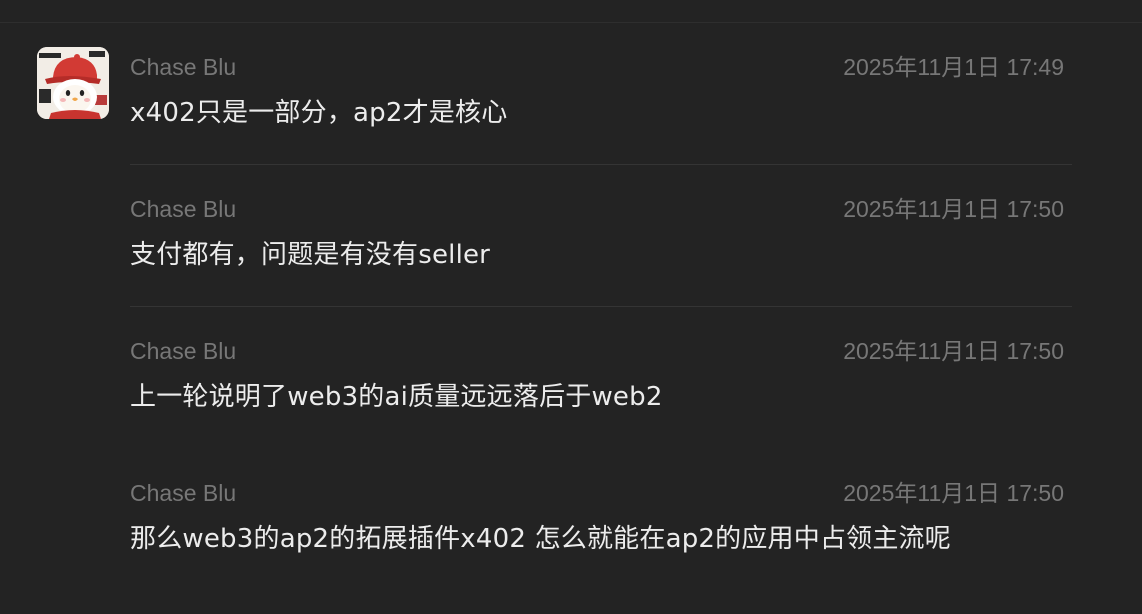 This screenshot has height=614, width=1142. Describe the element at coordinates (953, 67) in the screenshot. I see `message-timestamp: 2025年11月1日 17:49` at that location.